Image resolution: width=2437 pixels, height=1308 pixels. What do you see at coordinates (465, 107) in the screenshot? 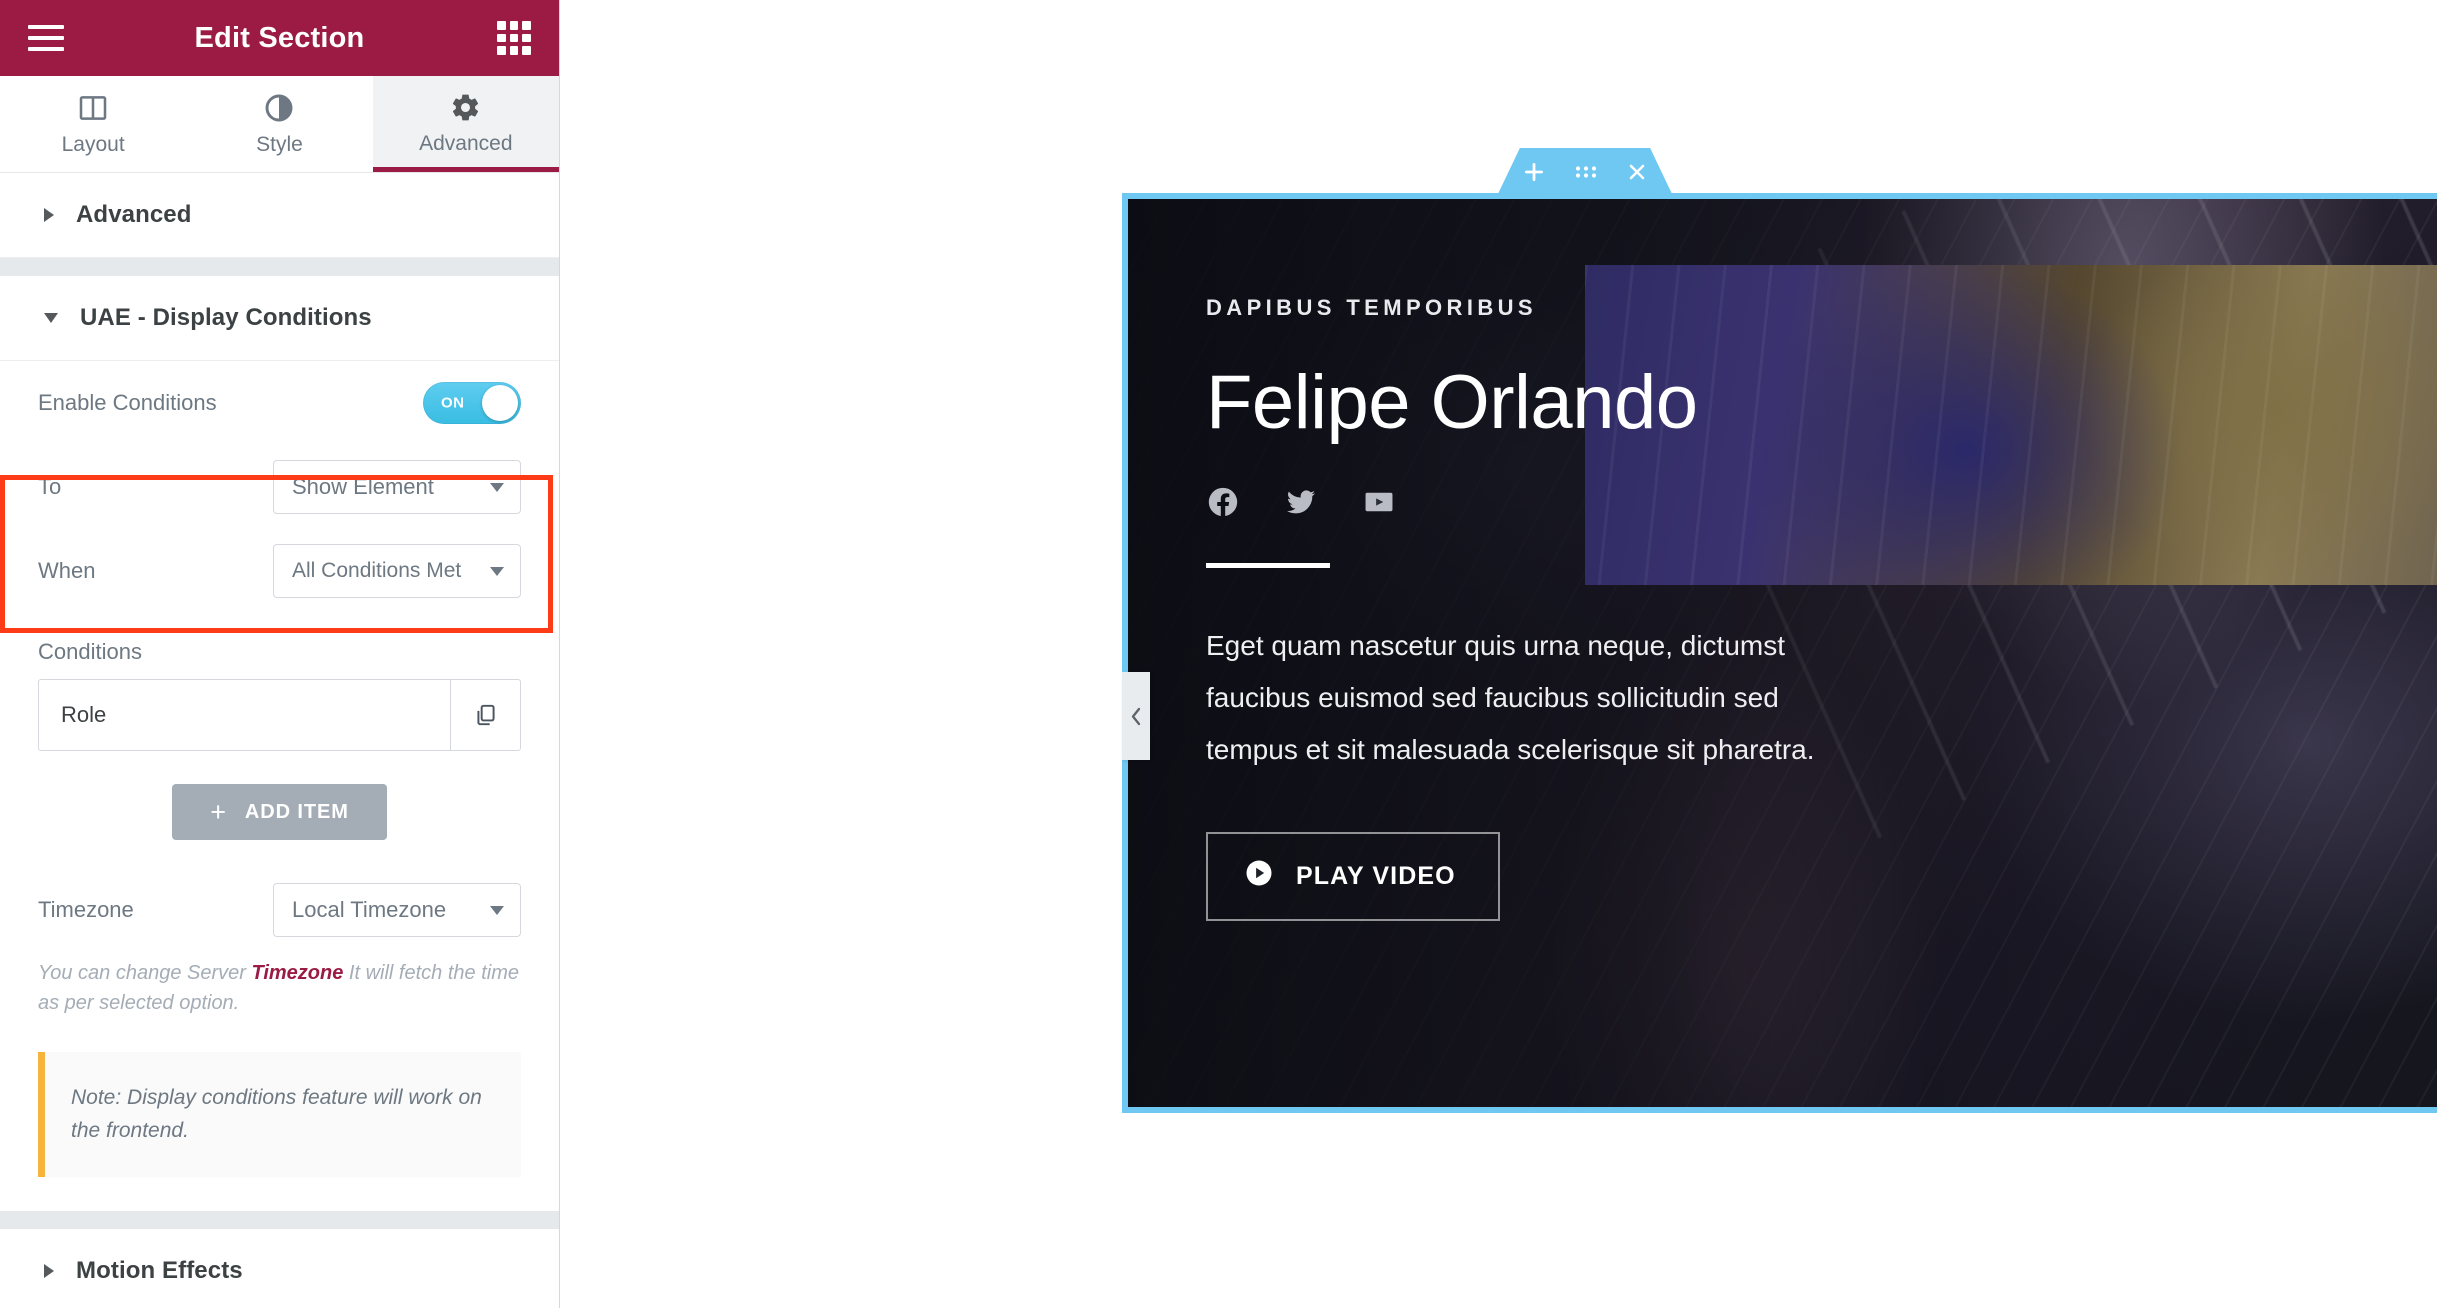
I see `gear-icon` at bounding box center [465, 107].